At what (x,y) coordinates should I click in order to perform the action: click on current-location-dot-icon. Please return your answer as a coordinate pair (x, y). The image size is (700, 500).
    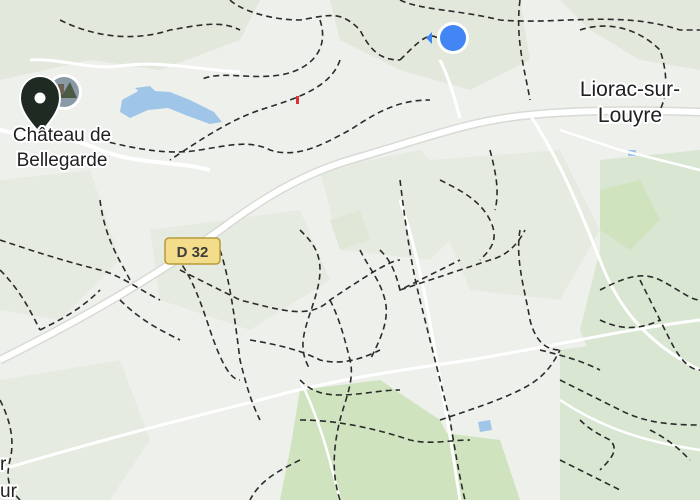
    Looking at the image, I should click on (453, 38).